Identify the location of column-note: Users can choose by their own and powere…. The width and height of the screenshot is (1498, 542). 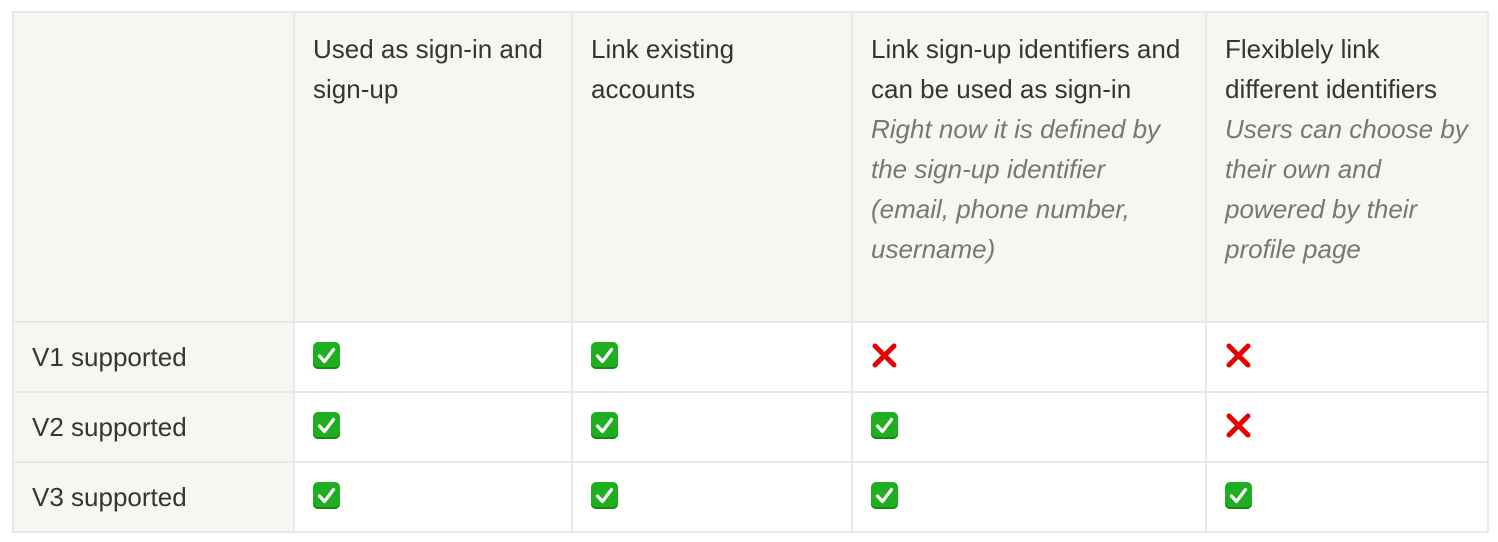
(1346, 189).